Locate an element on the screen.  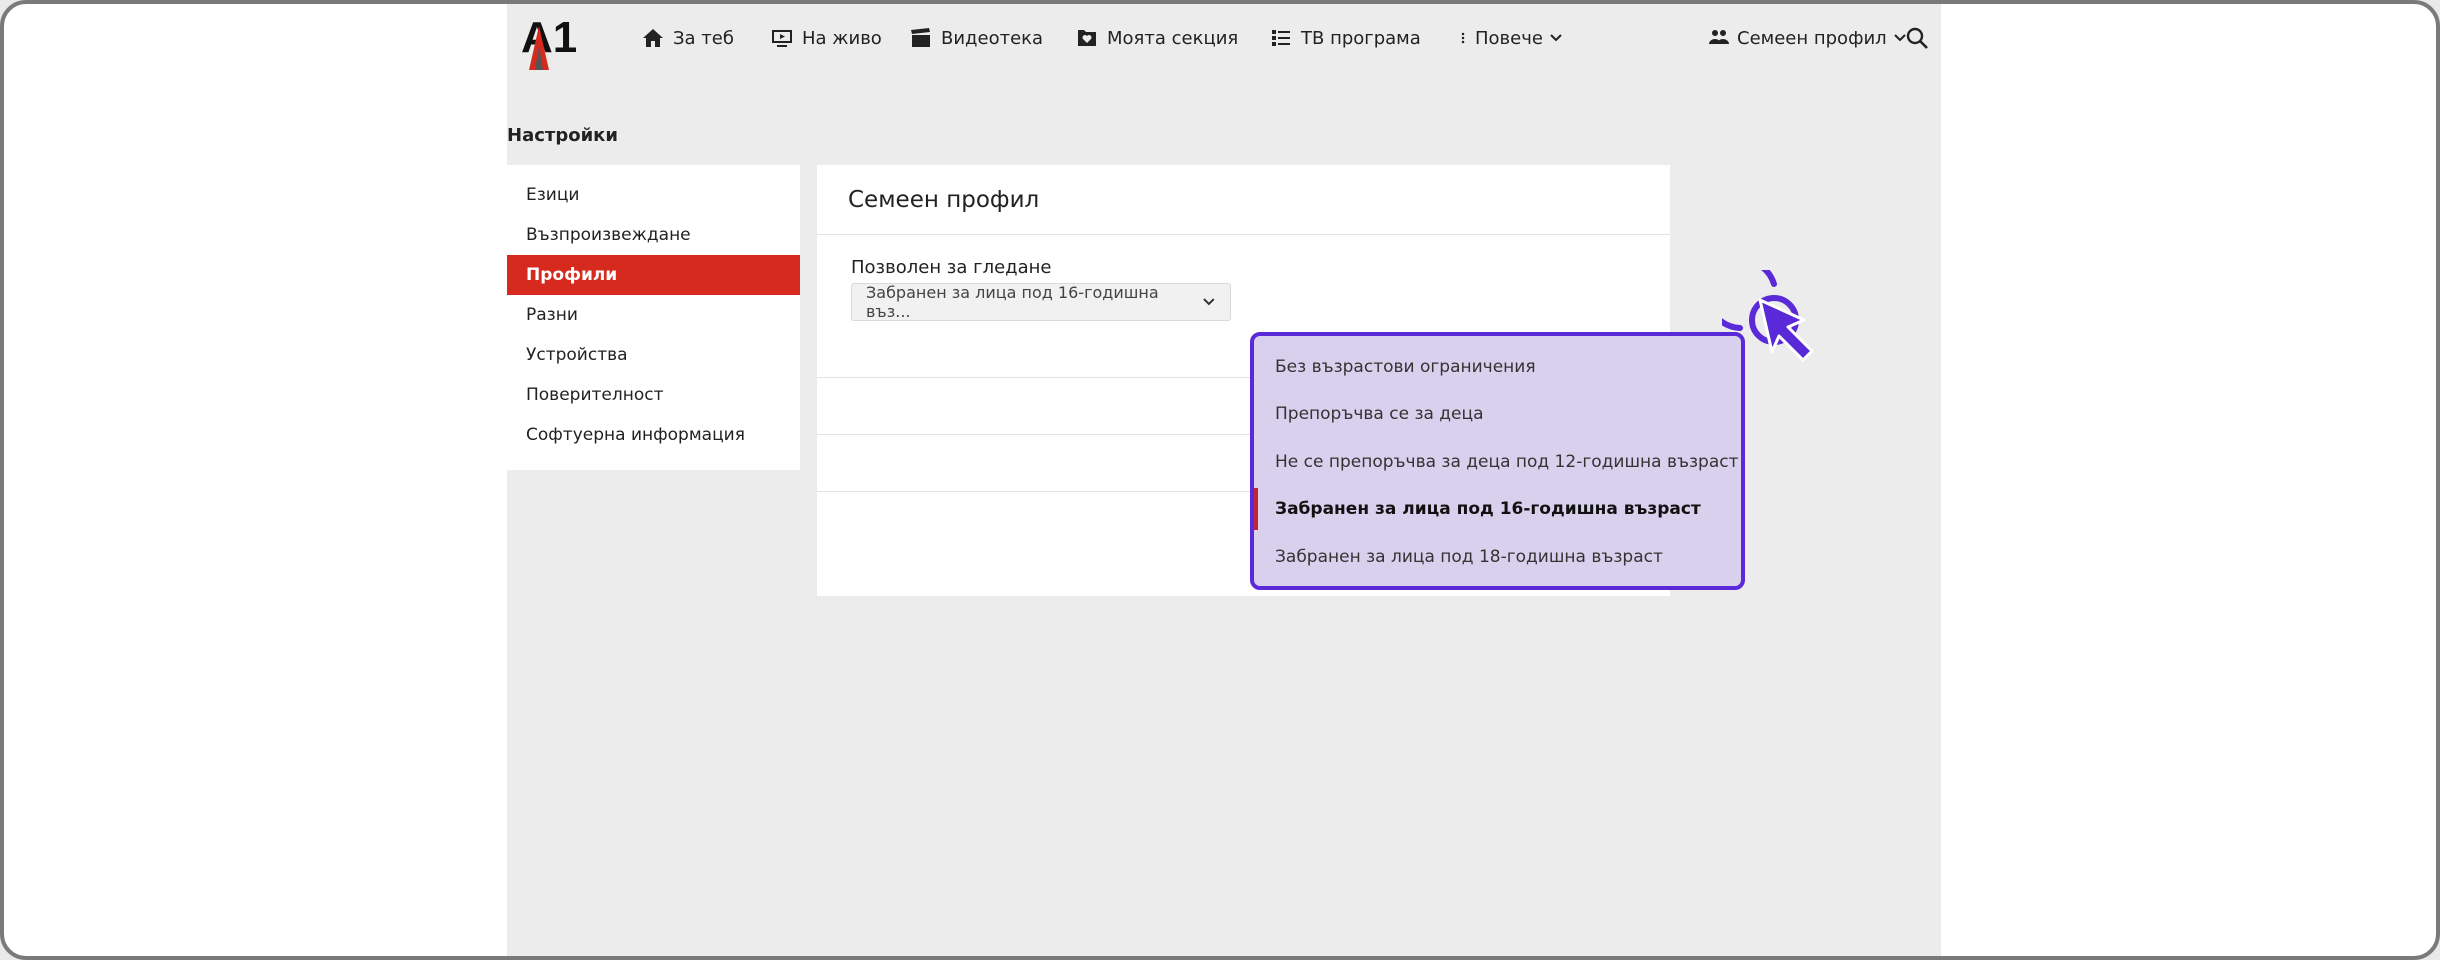
search-button is located at coordinates (1917, 38).